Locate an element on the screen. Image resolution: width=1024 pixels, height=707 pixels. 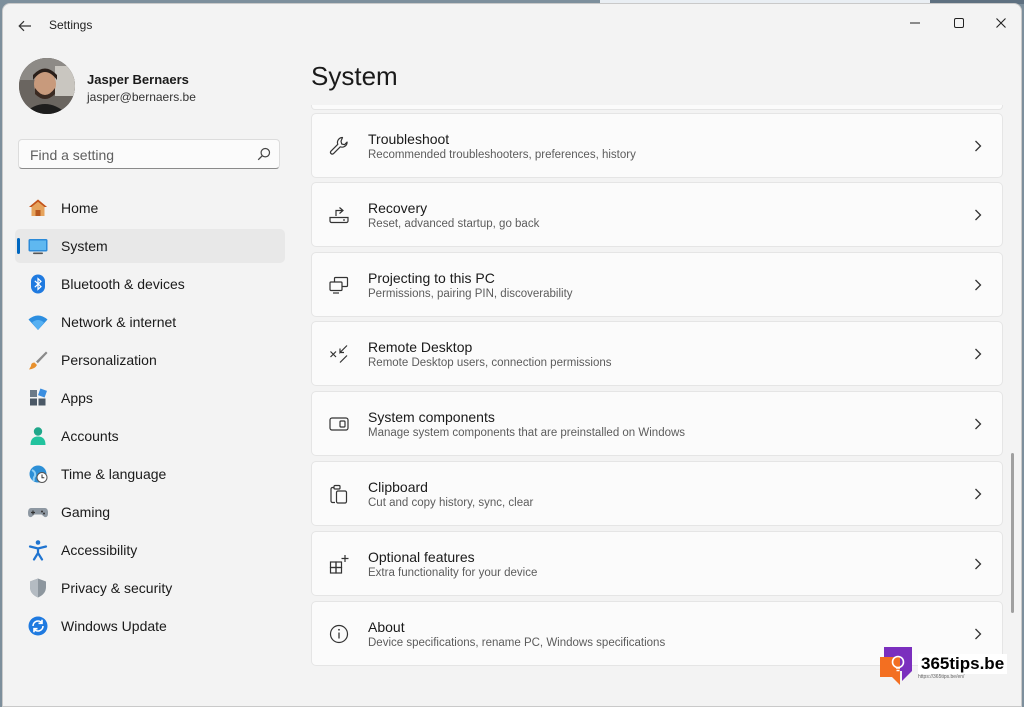
search-icon is located at coordinates (264, 154).